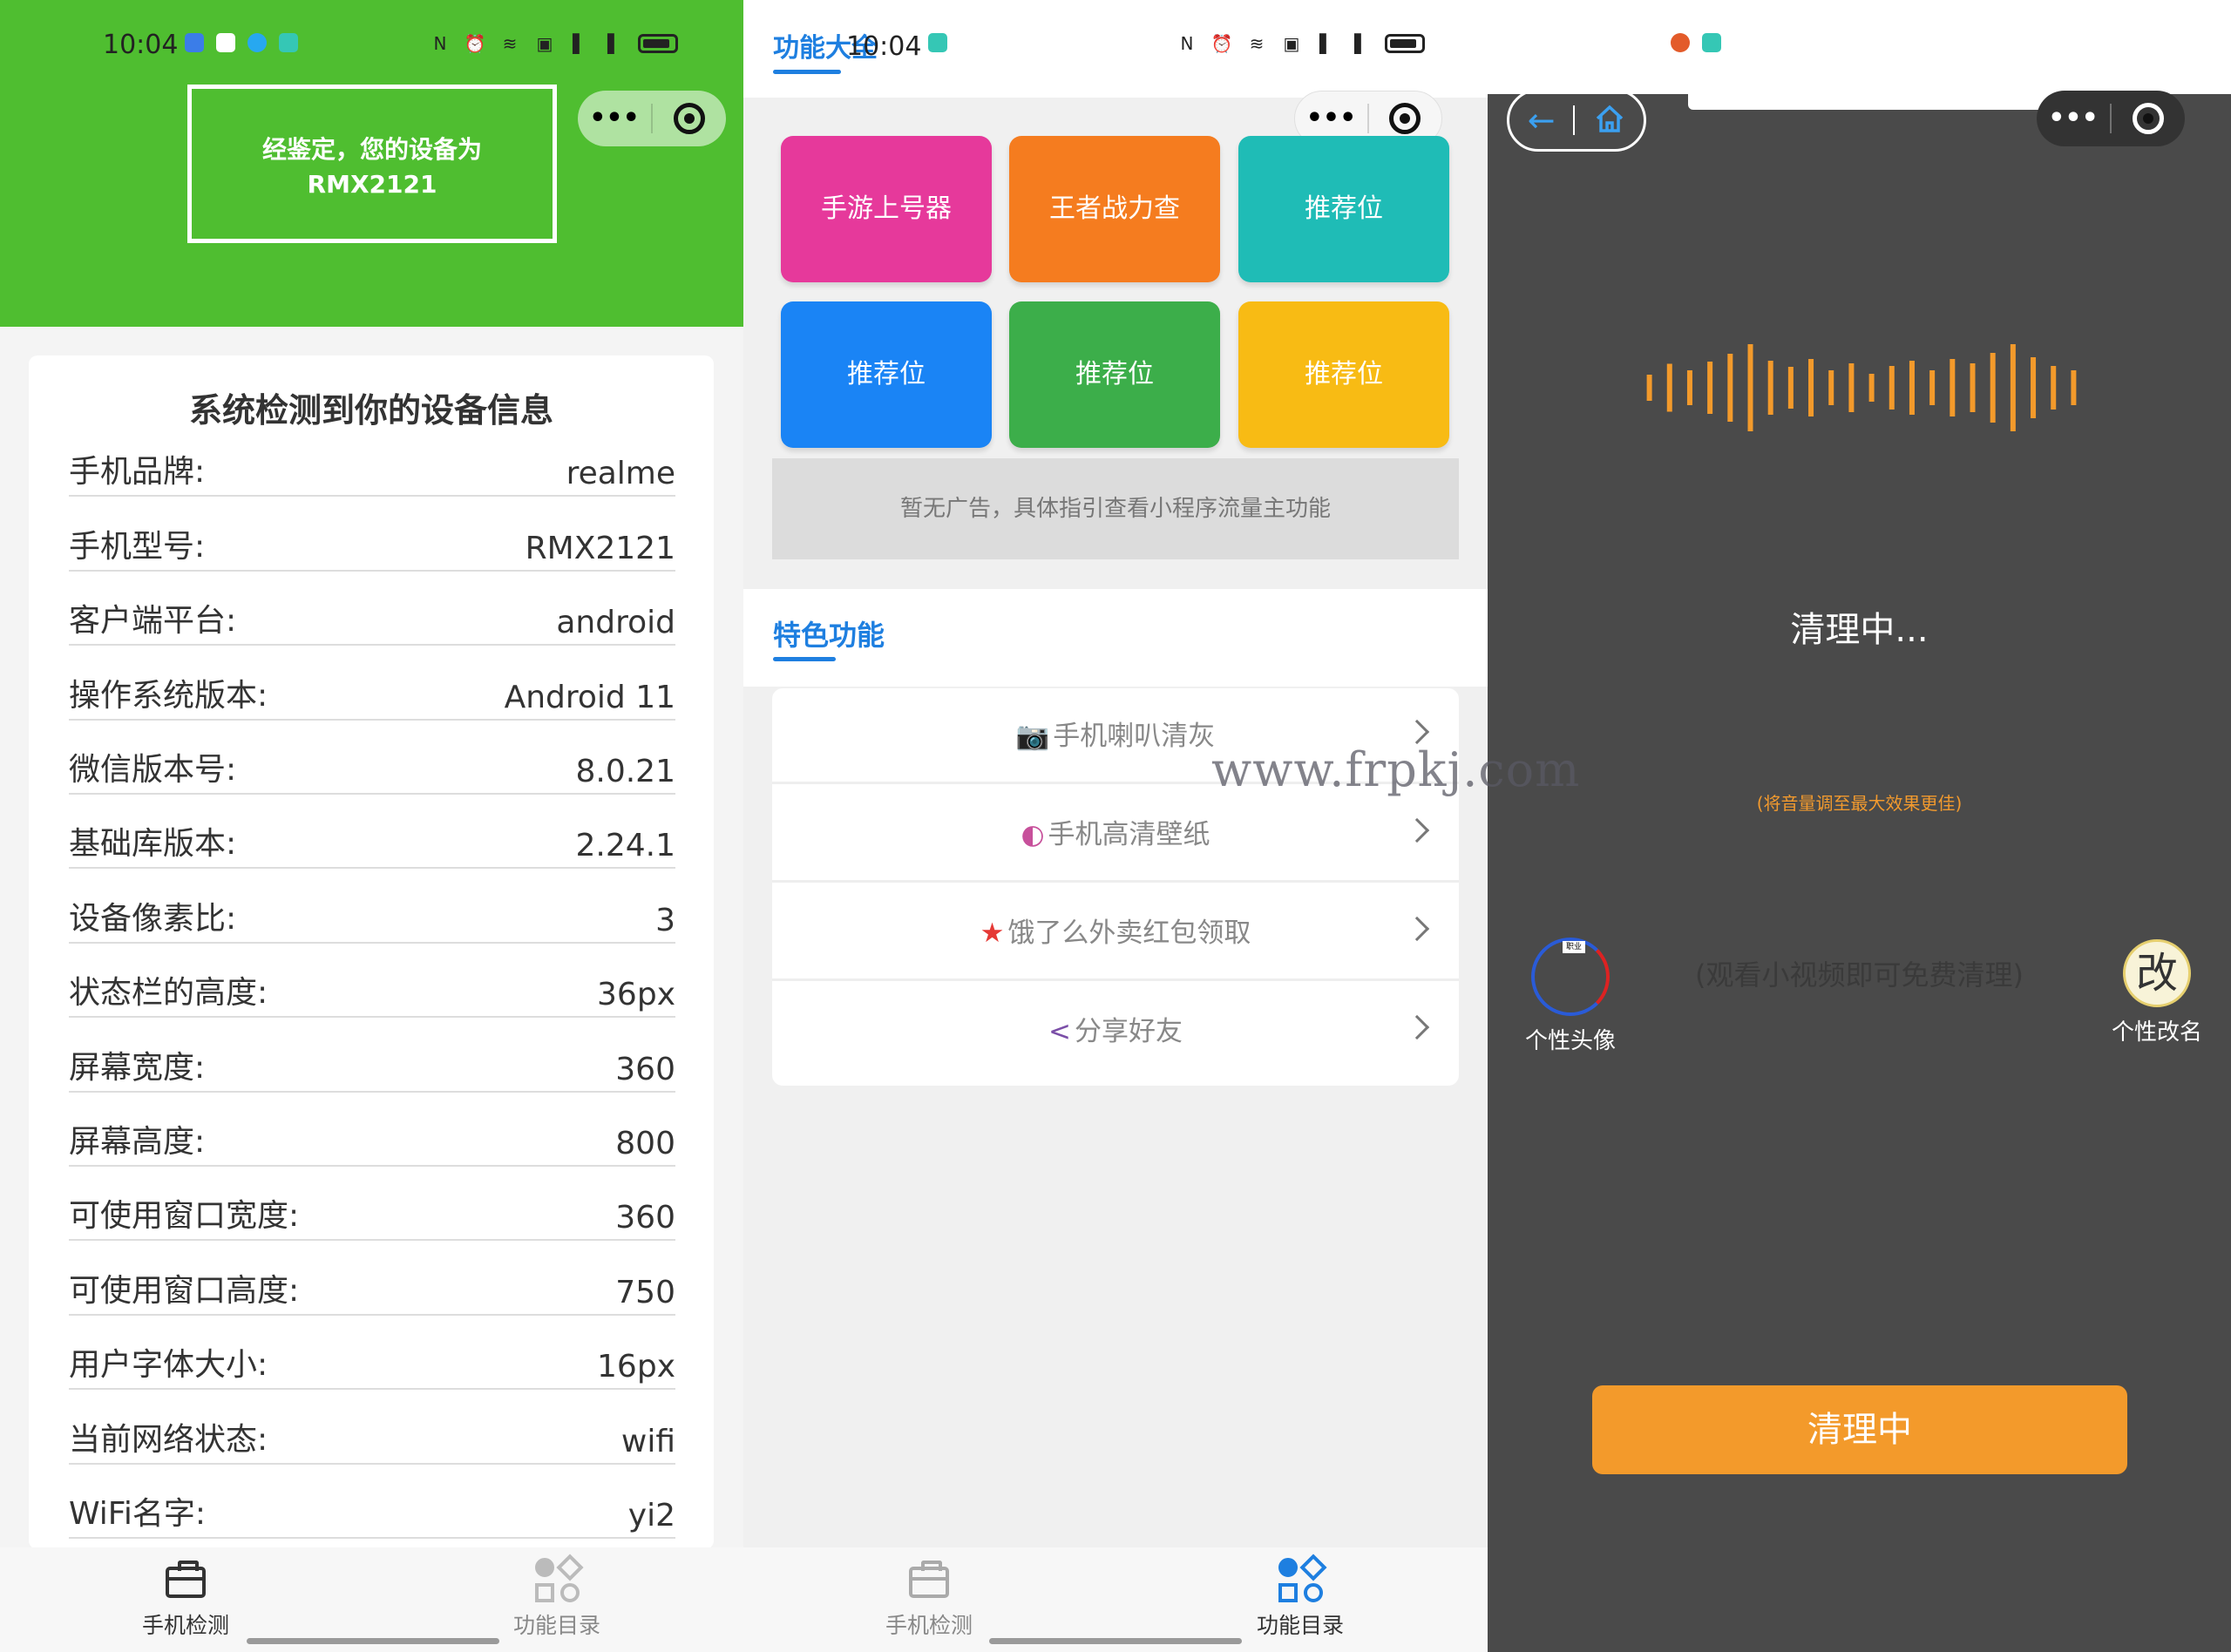 This screenshot has height=1652, width=2231. What do you see at coordinates (371, 1599) in the screenshot?
I see `tab-bar: 手机检测 功能目录` at bounding box center [371, 1599].